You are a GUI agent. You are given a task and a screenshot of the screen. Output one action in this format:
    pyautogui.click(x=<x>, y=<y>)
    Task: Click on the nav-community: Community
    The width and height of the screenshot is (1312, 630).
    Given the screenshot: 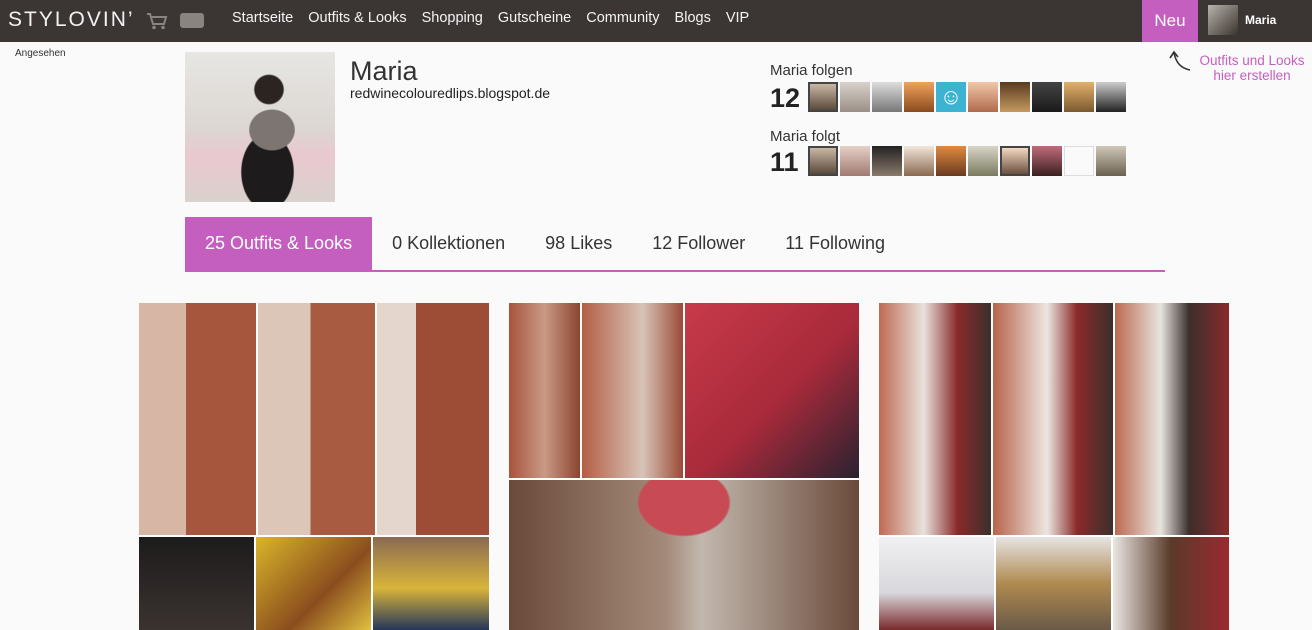 What is the action you would take?
    pyautogui.click(x=622, y=18)
    